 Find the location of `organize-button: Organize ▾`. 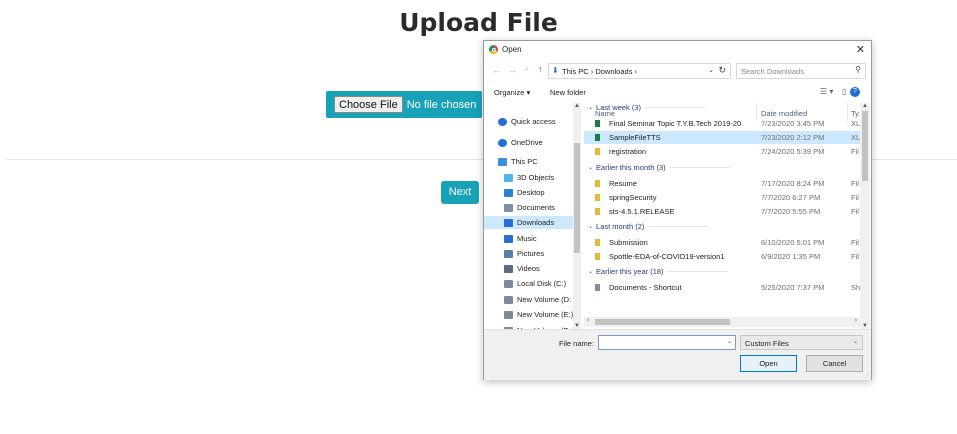

organize-button: Organize ▾ is located at coordinates (512, 92).